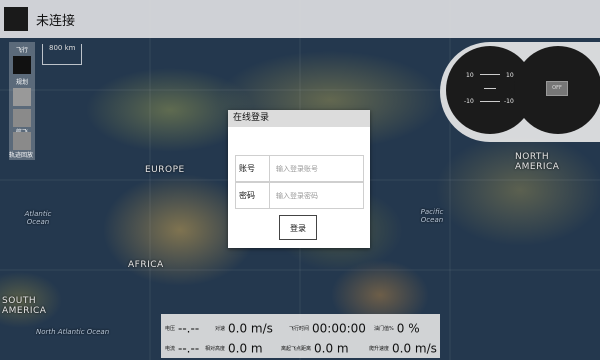 The height and width of the screenshot is (364, 600). What do you see at coordinates (189, 328) in the screenshot?
I see `voltage-value: --.--` at bounding box center [189, 328].